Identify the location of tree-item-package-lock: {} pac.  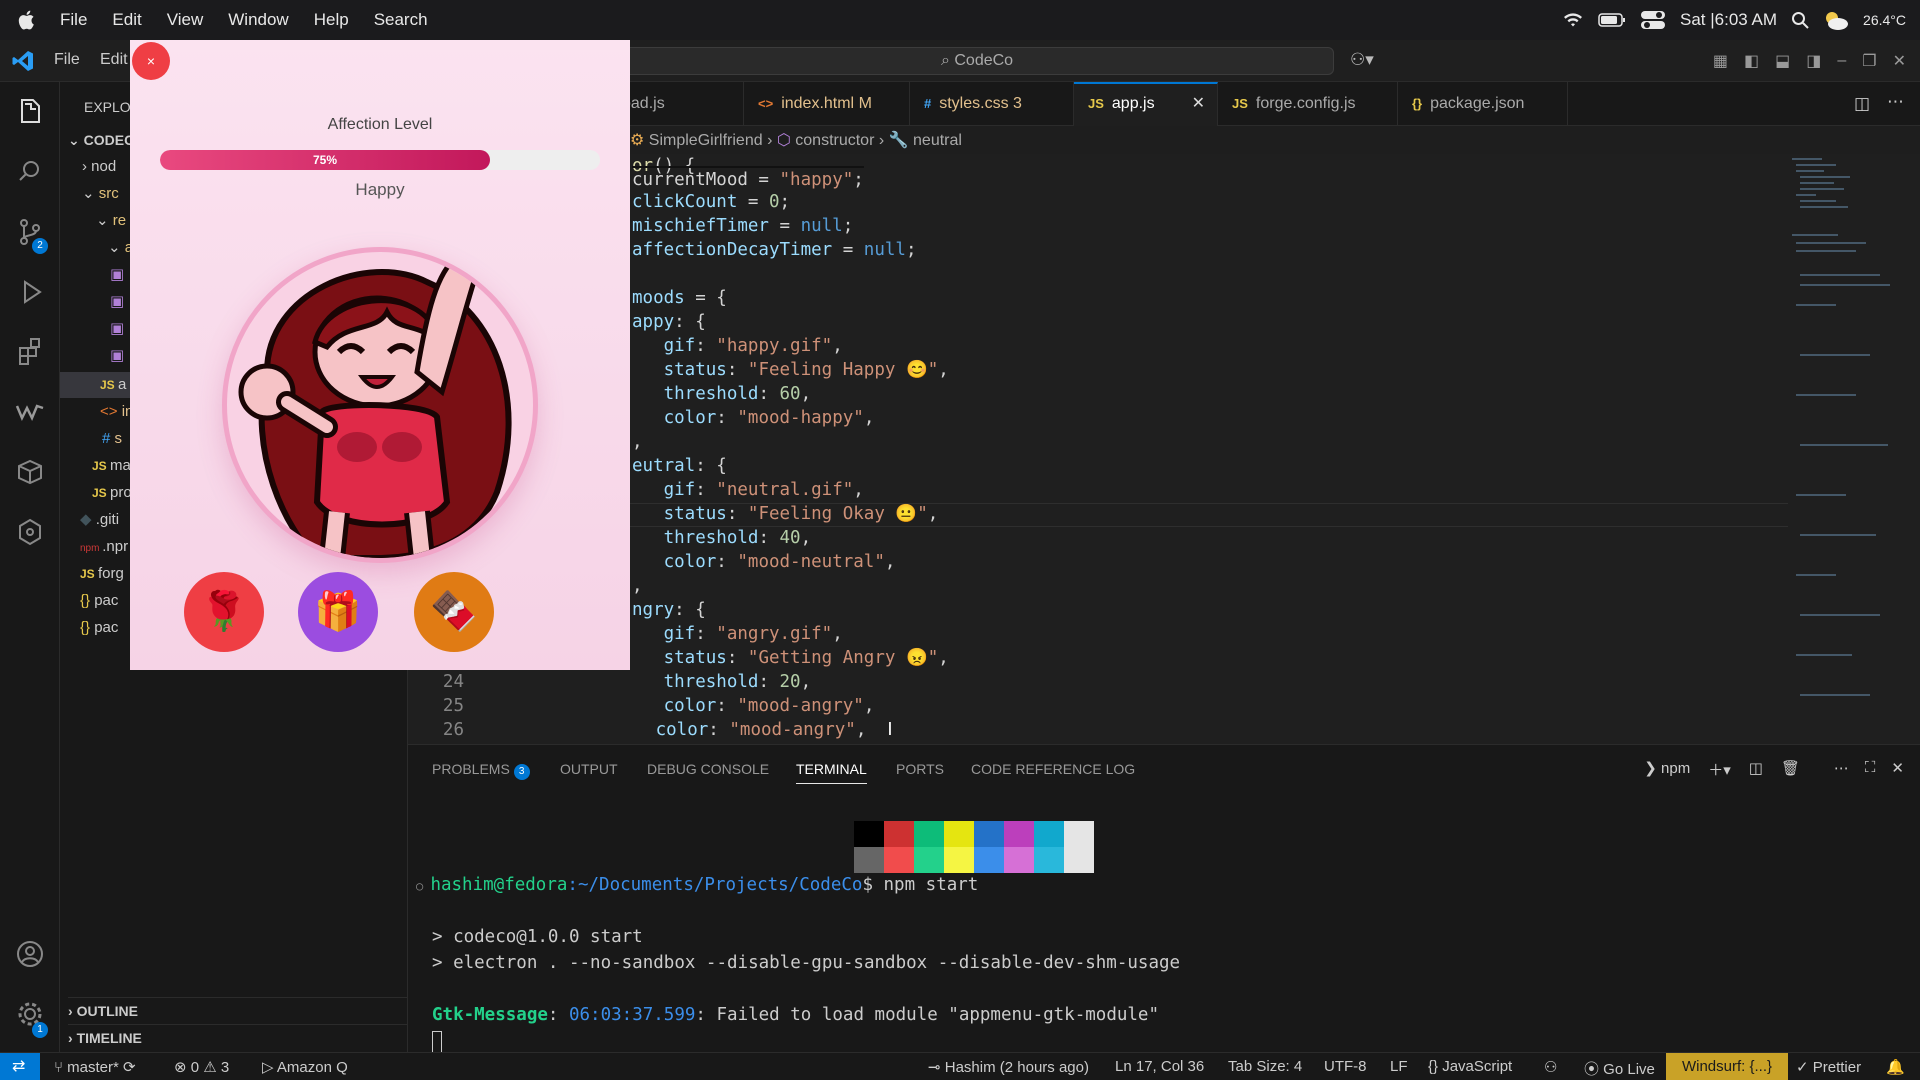
(99, 628).